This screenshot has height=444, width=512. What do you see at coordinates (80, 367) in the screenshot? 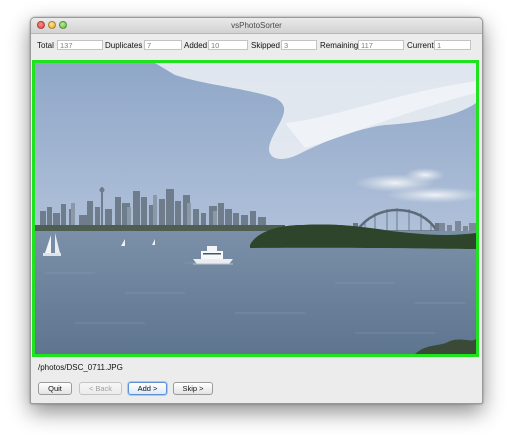
I see `photo-path-label: /photos/DSC_0711.JPG` at bounding box center [80, 367].